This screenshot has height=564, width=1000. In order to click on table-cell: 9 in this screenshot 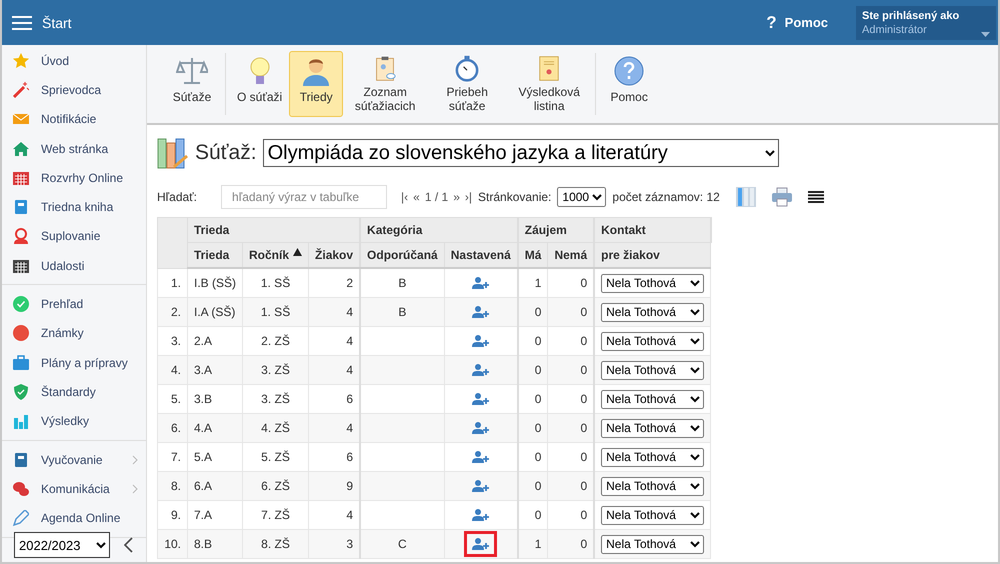, I will do `click(334, 486)`.